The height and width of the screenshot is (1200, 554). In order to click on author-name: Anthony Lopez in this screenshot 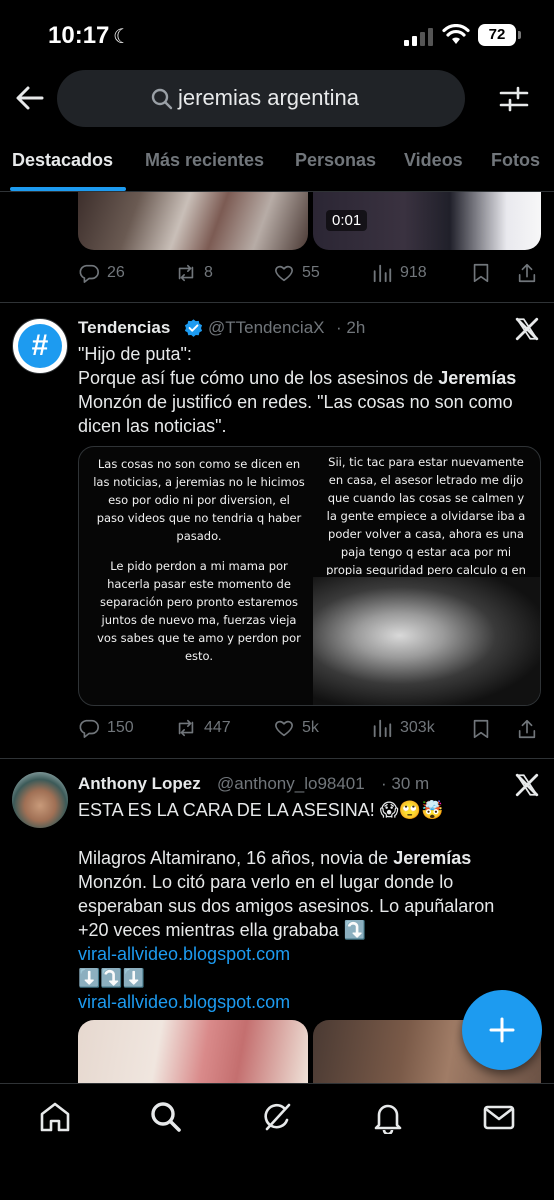, I will do `click(139, 784)`.